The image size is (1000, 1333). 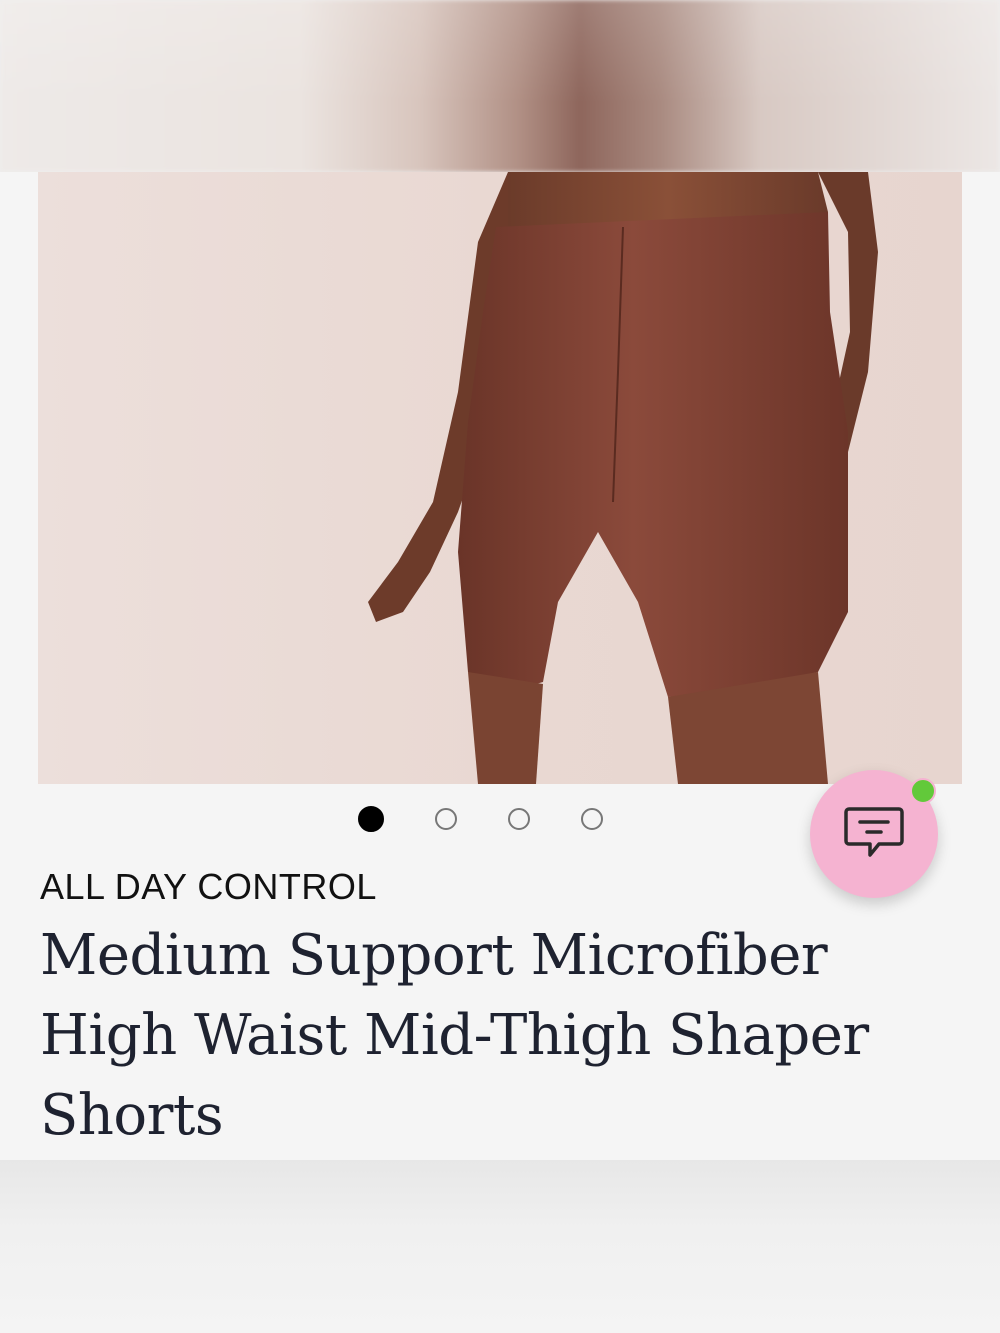 What do you see at coordinates (500, 1246) in the screenshot?
I see `bottom-fade-area` at bounding box center [500, 1246].